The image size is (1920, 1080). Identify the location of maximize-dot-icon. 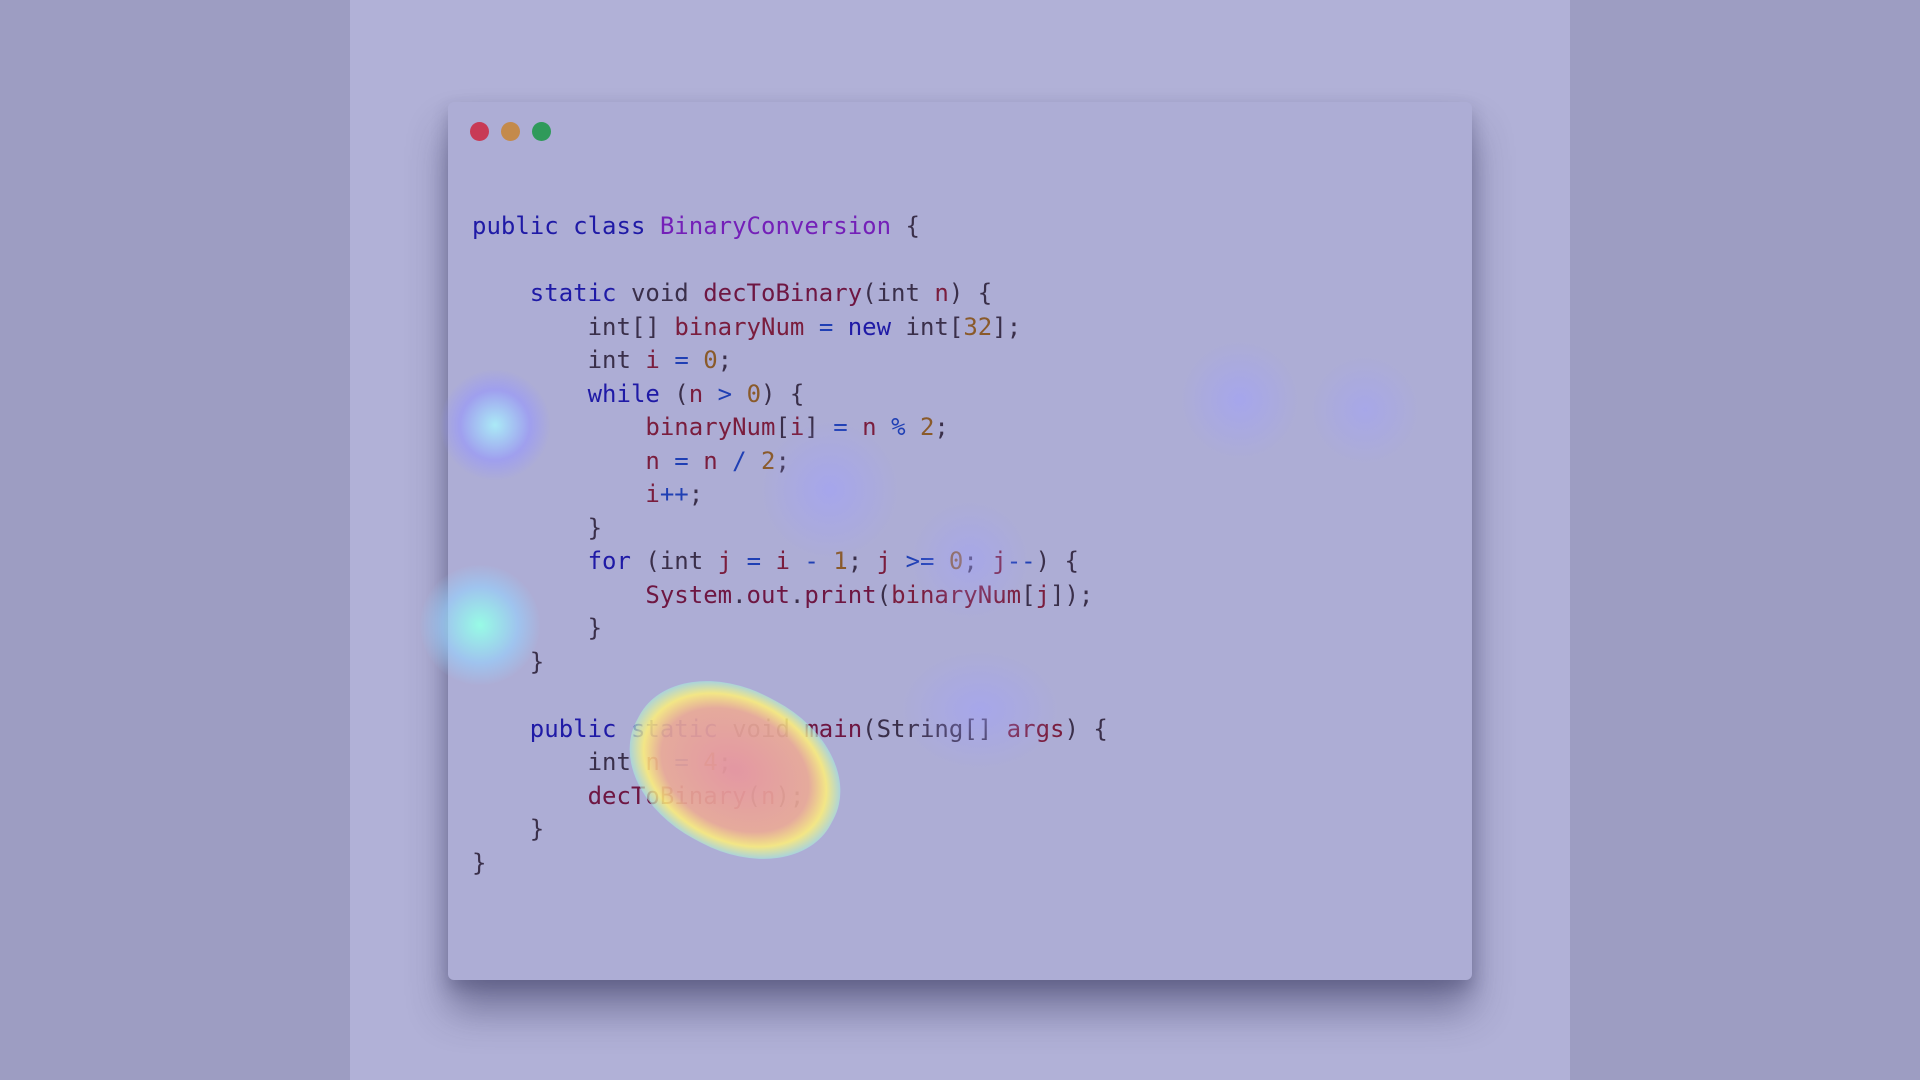
(541, 131).